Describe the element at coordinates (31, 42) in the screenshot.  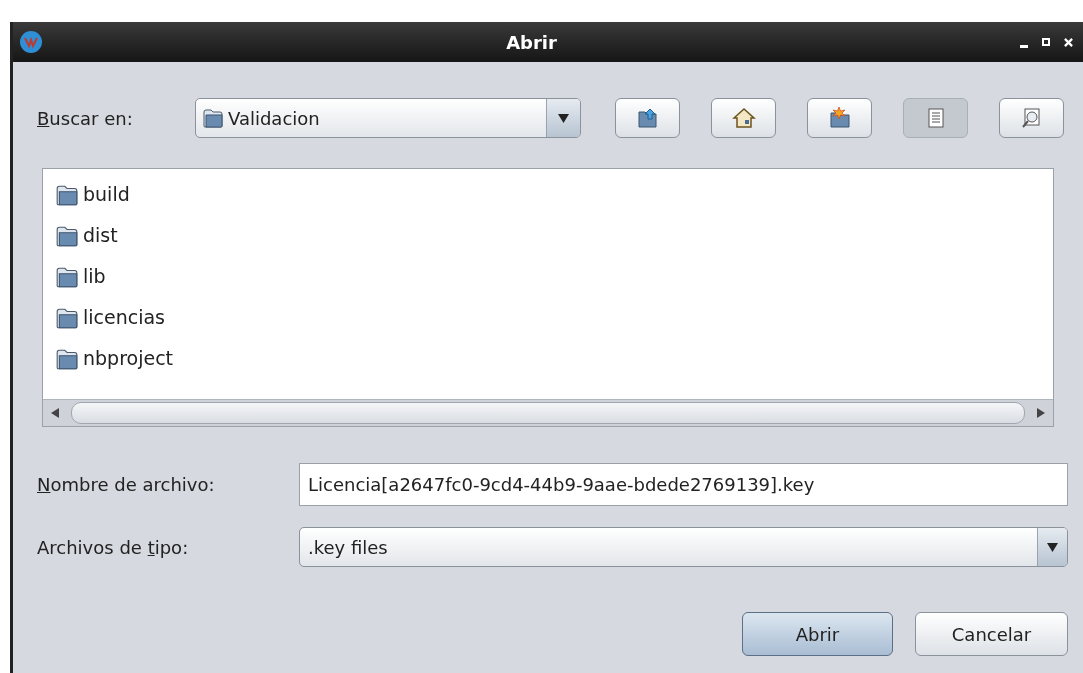
I see `app-logo-icon` at that location.